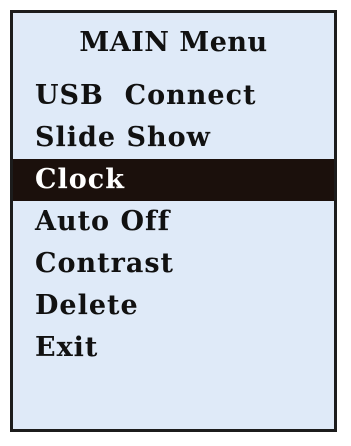 The height and width of the screenshot is (446, 351). I want to click on menu-item-usb-connect: USB Connect, so click(173, 96).